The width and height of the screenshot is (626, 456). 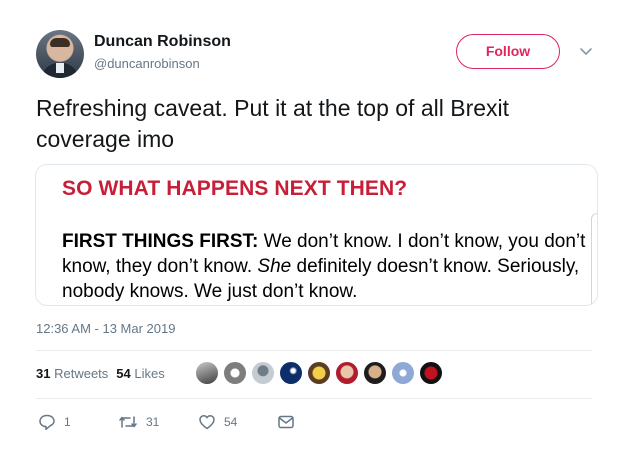 I want to click on engagement-stats: 31 Retweets 54 Likes, so click(x=100, y=373).